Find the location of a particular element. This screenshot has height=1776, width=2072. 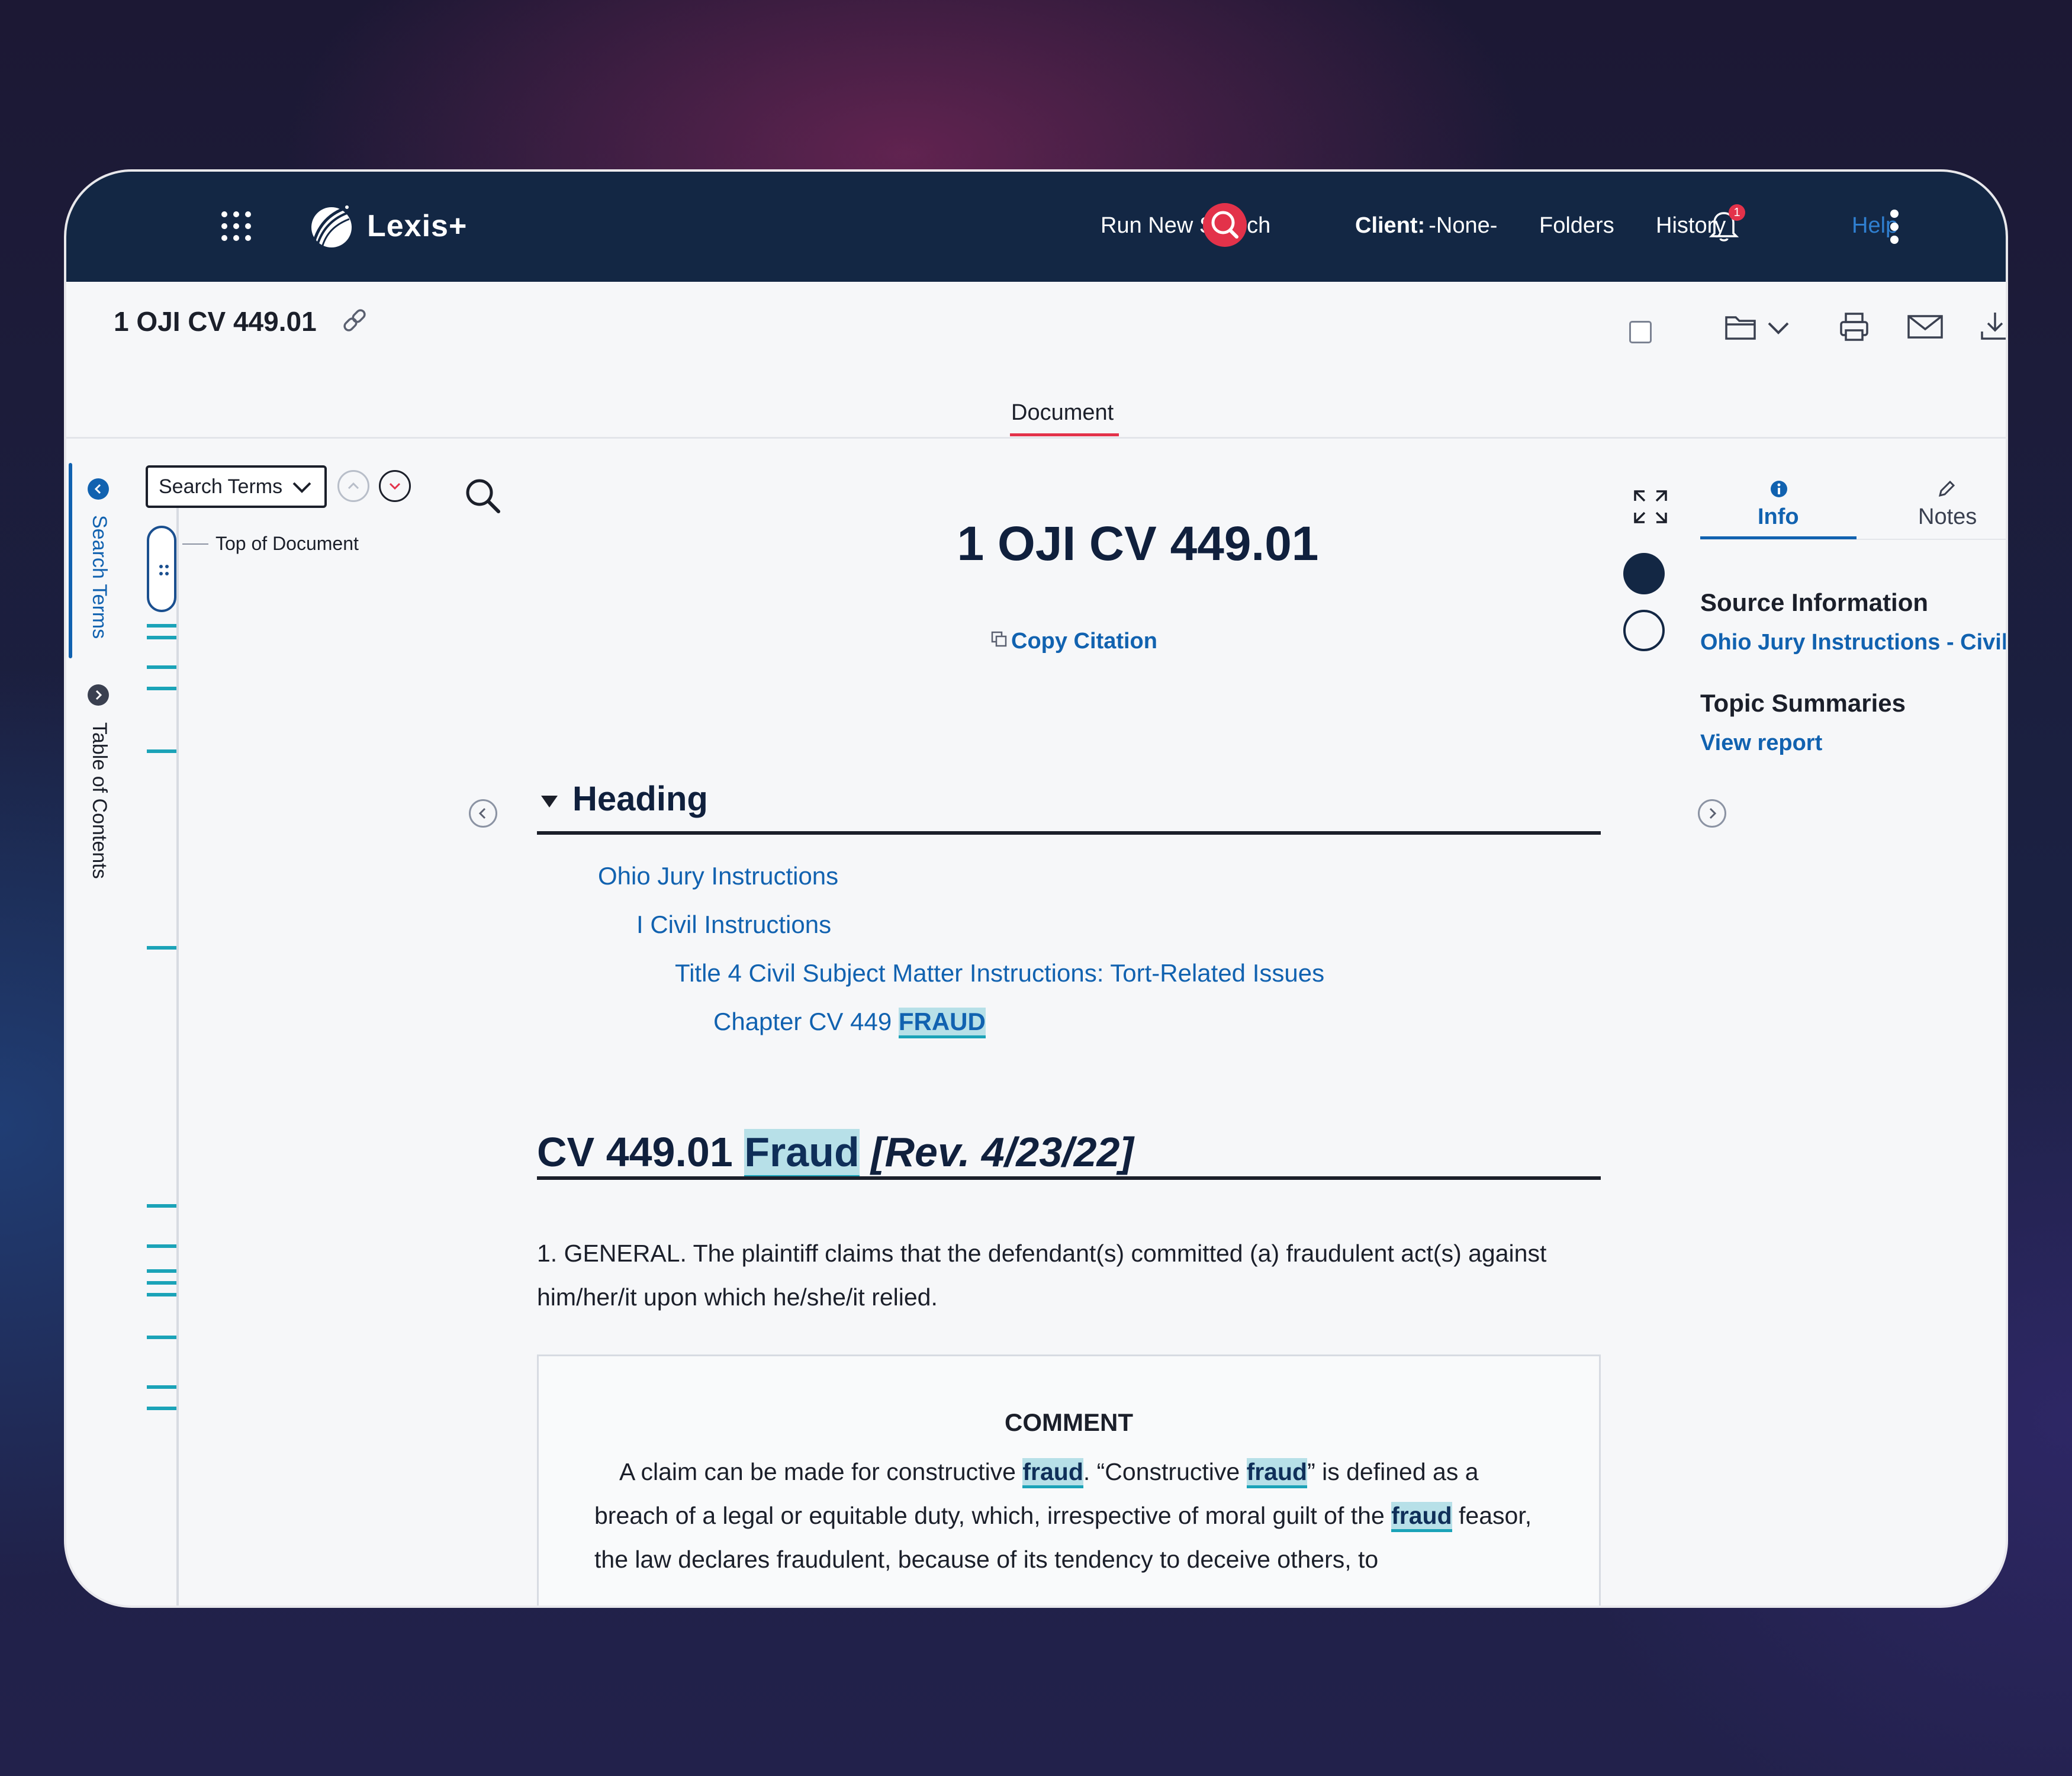

search-terms-tab-indicator is located at coordinates (70, 560).